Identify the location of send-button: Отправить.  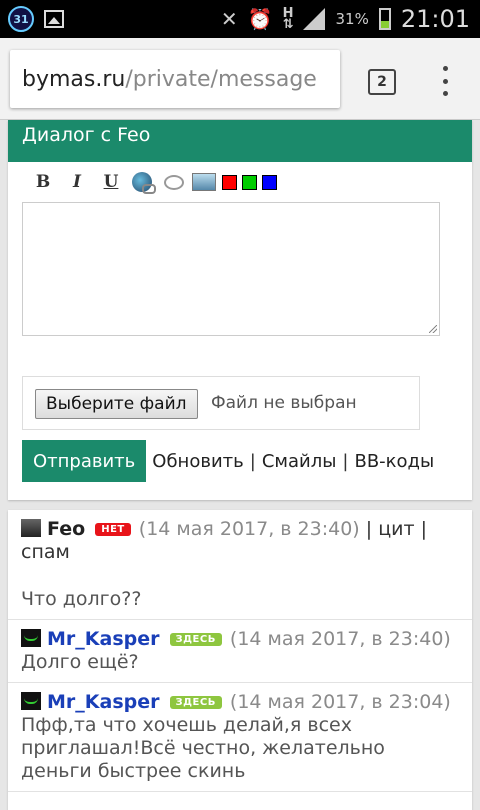
(84, 461).